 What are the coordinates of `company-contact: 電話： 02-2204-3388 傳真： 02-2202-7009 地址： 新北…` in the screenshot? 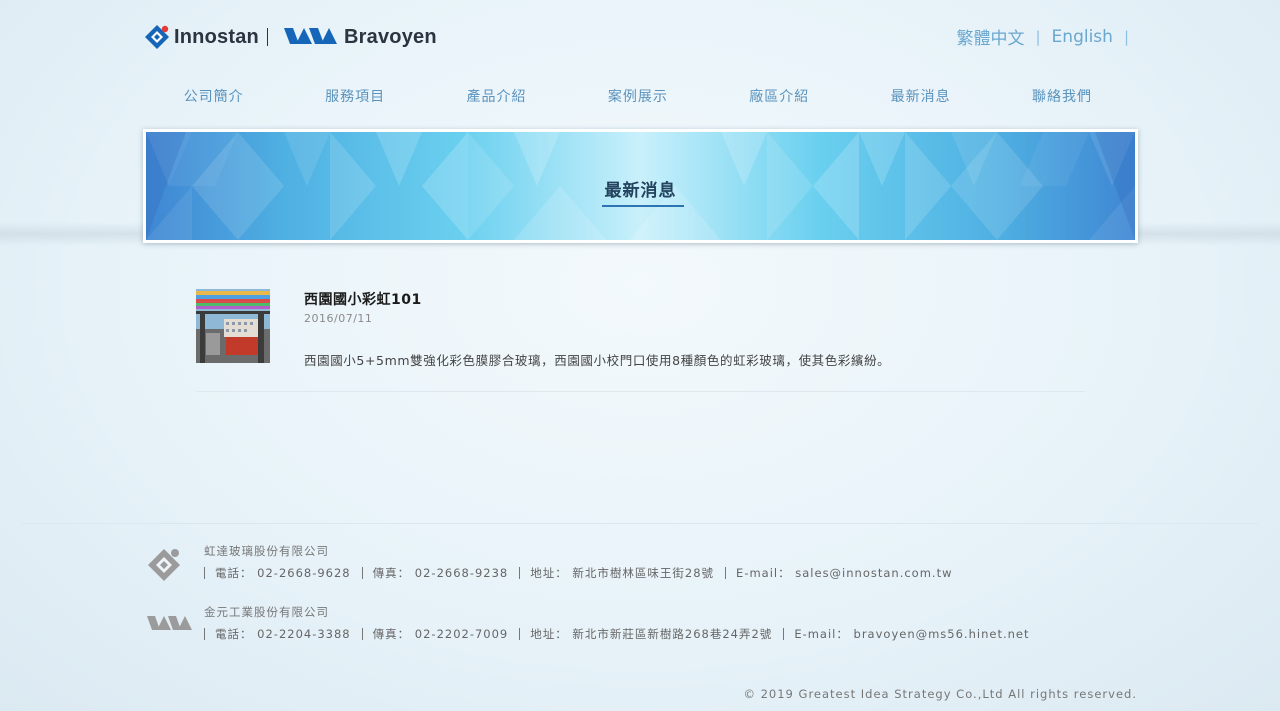 It's located at (622, 634).